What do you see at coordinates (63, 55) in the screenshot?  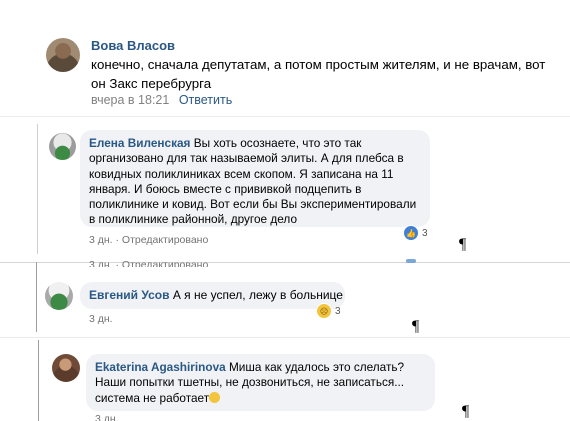 I see `avatar-vova` at bounding box center [63, 55].